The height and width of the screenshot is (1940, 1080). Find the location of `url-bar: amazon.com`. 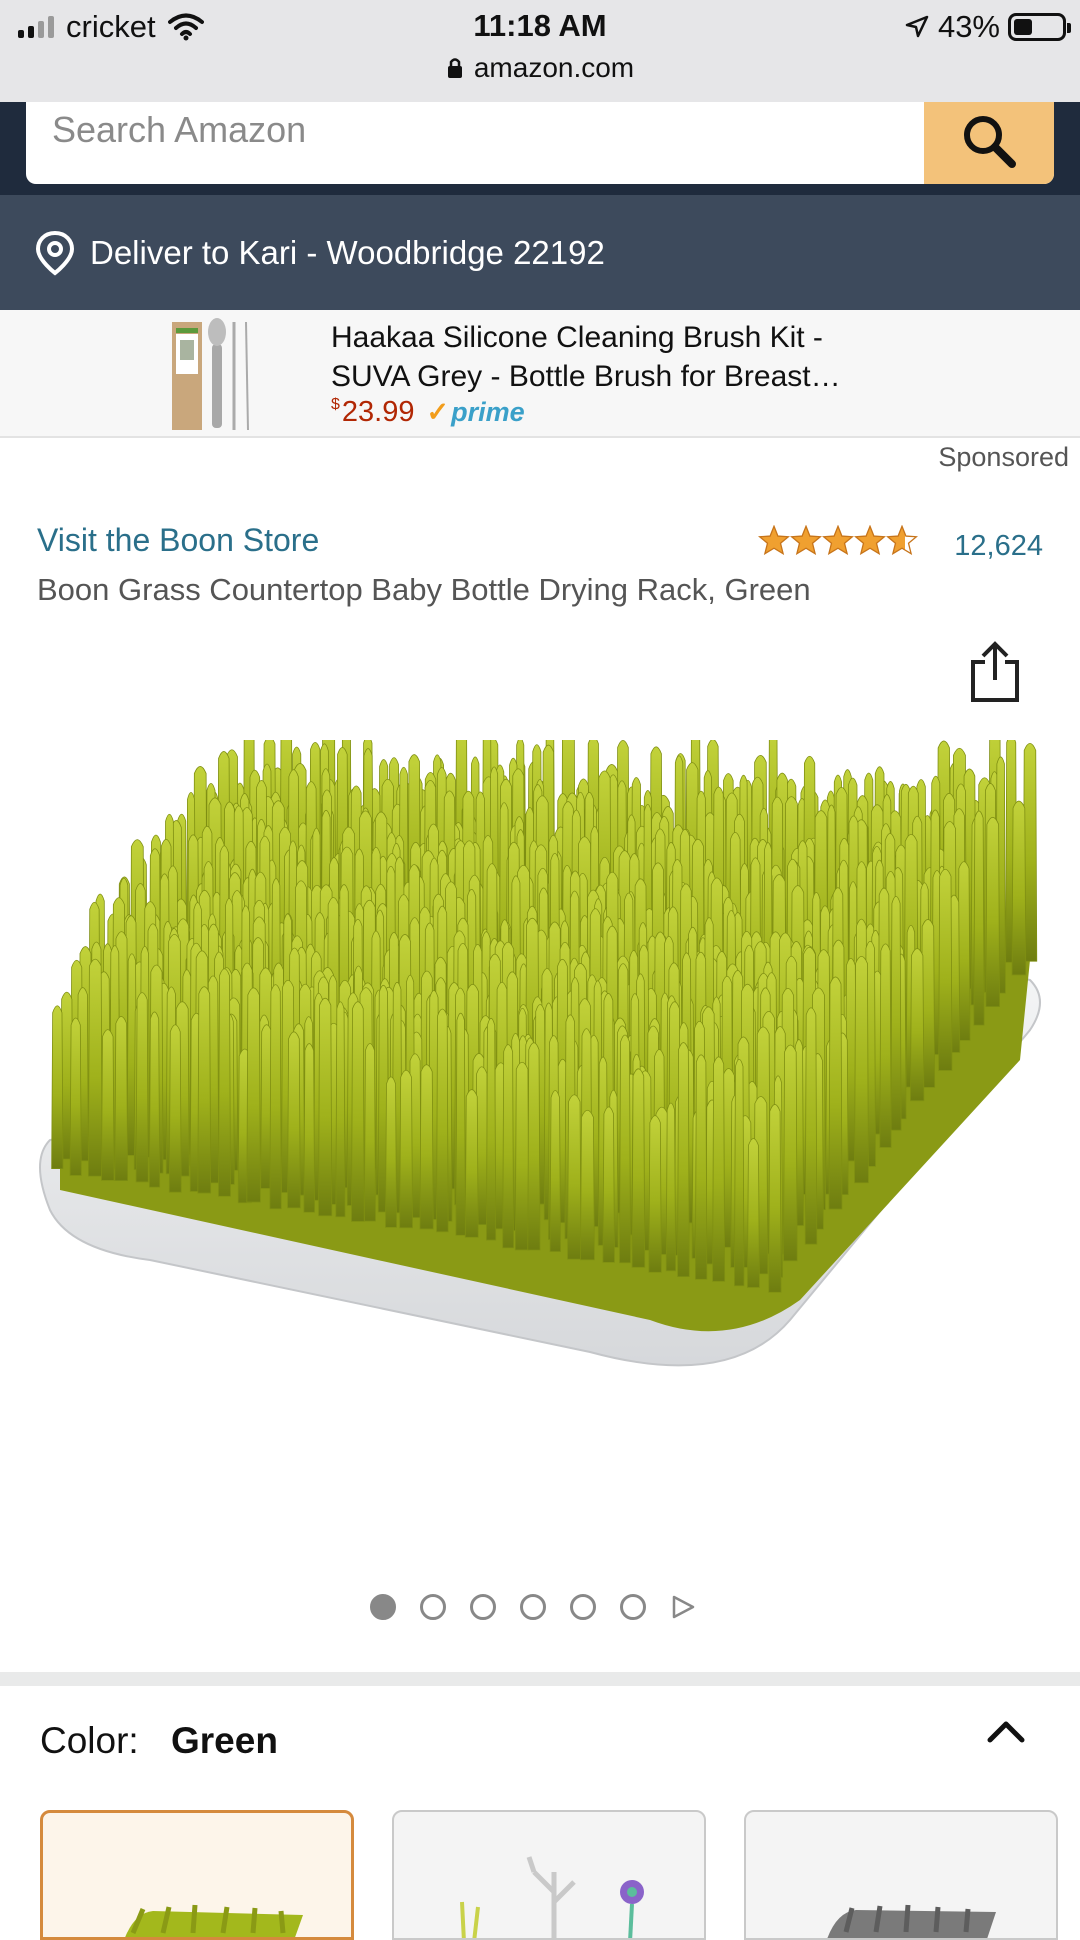

url-bar: amazon.com is located at coordinates (540, 68).